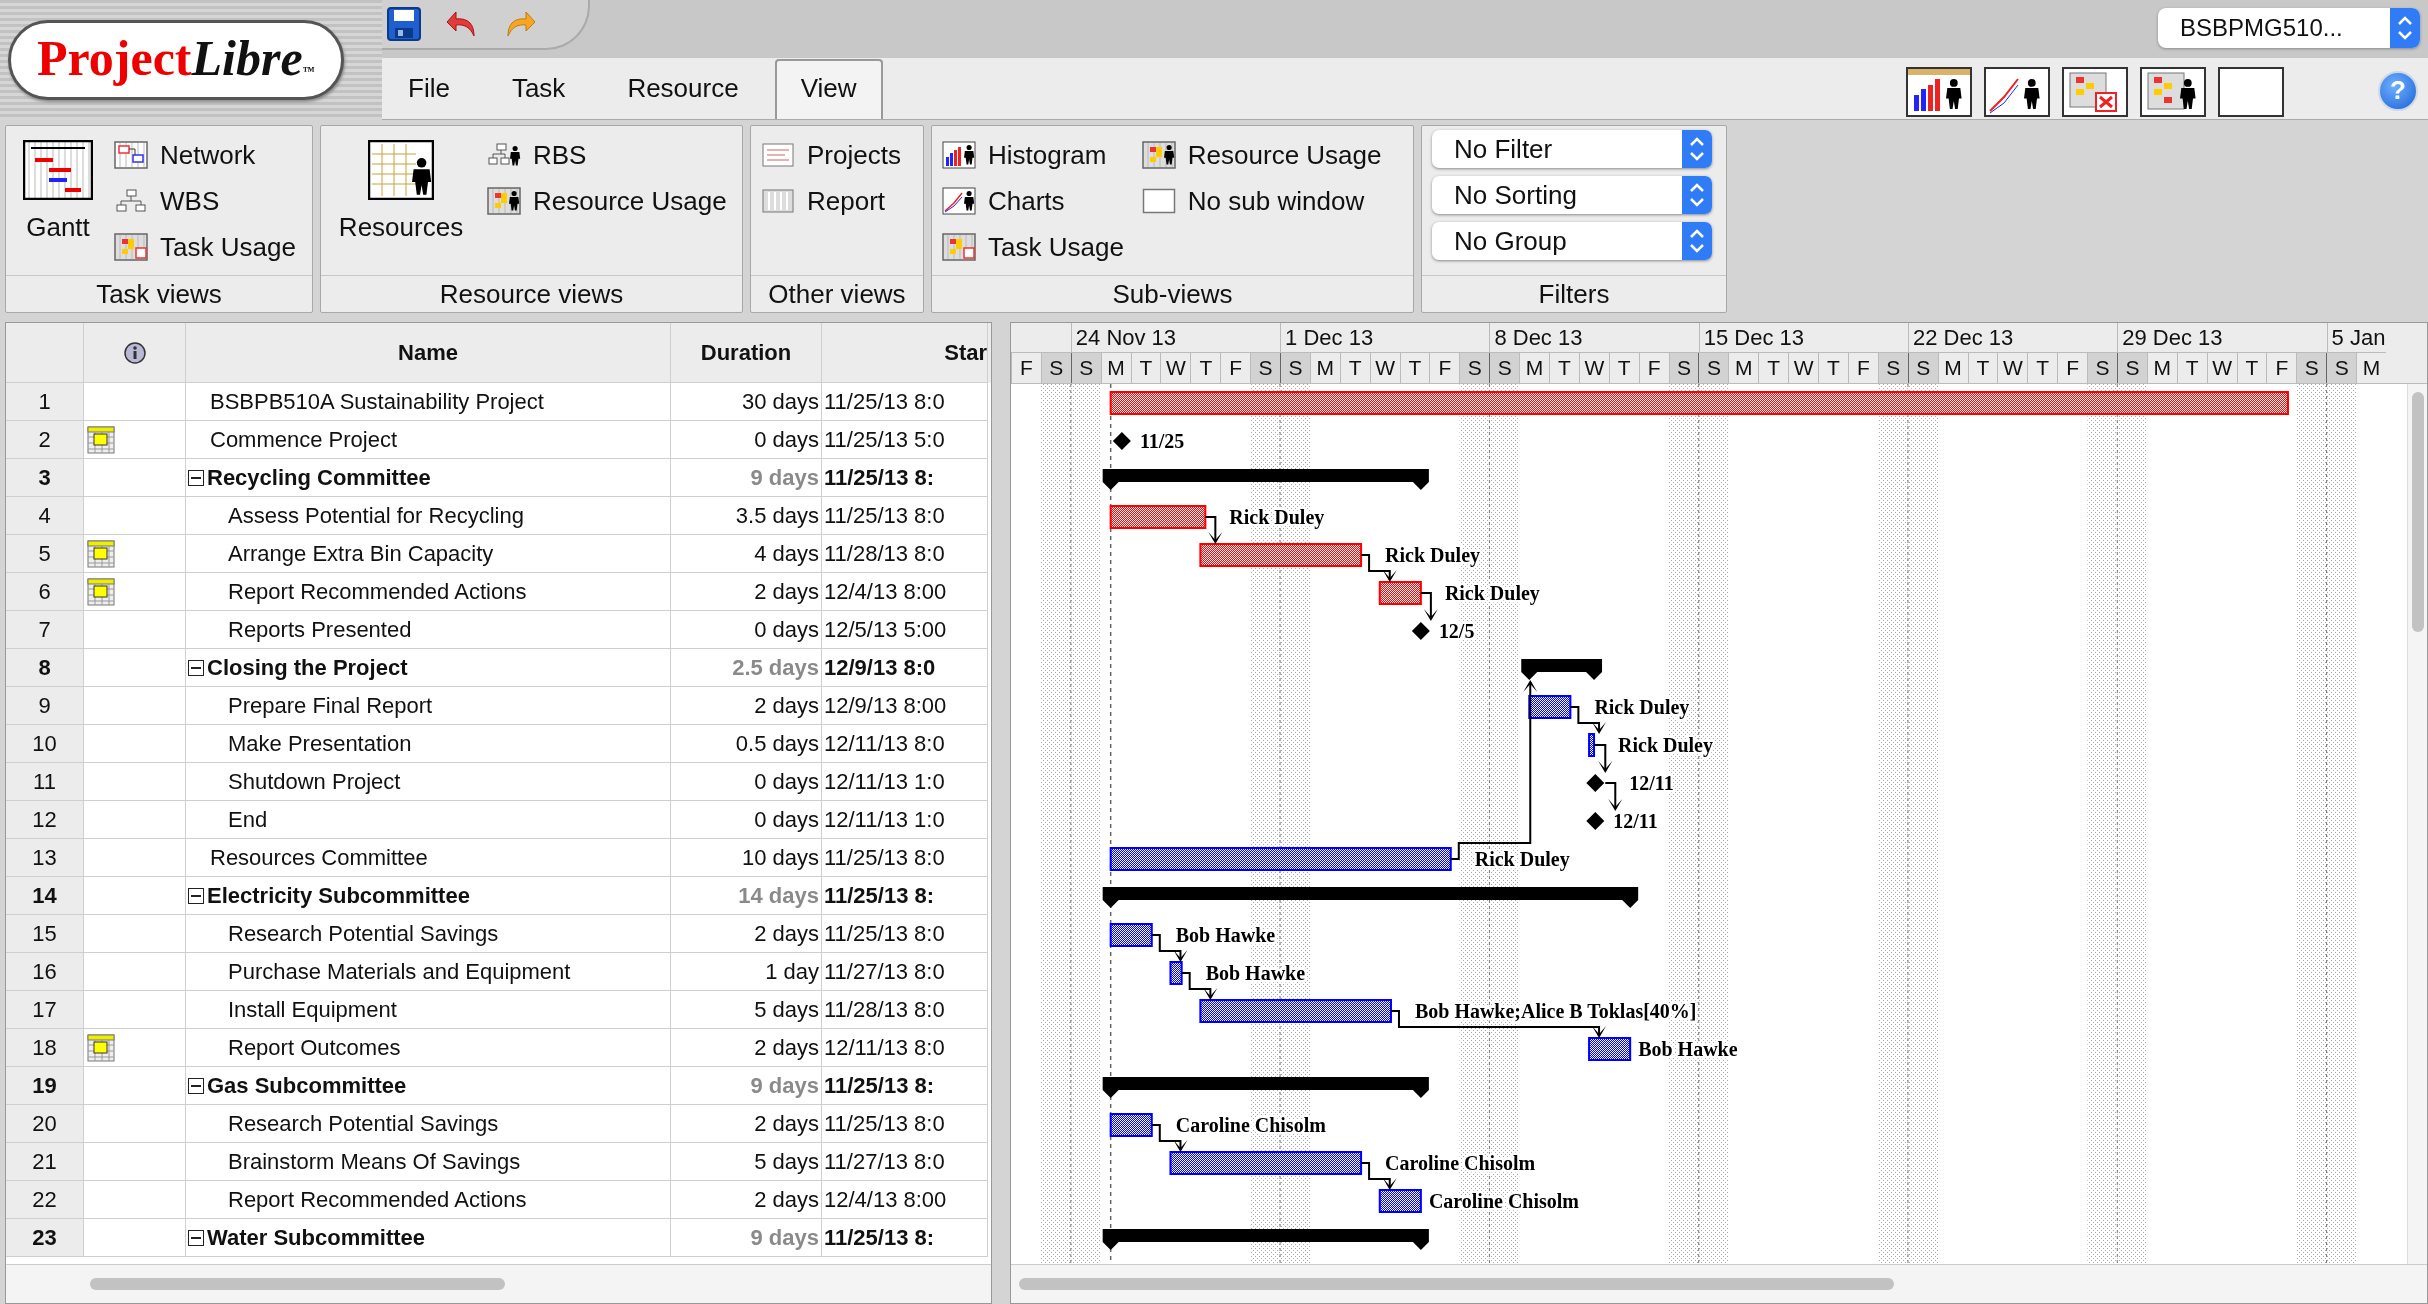 The width and height of the screenshot is (2428, 1304). What do you see at coordinates (2173, 91) in the screenshot?
I see `grid-person-icon` at bounding box center [2173, 91].